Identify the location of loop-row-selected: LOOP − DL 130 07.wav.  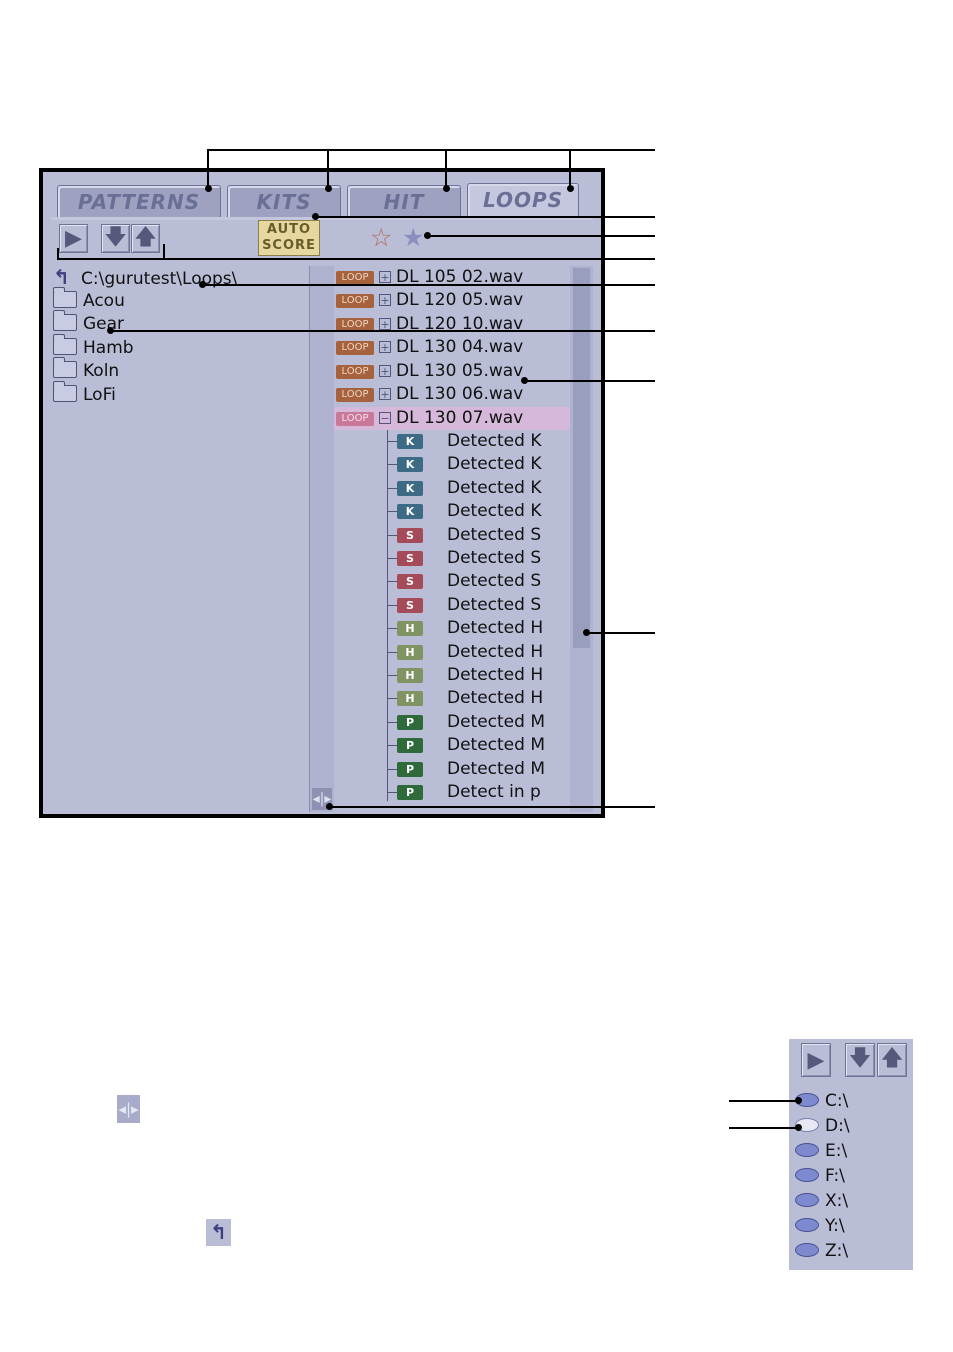
(452, 418).